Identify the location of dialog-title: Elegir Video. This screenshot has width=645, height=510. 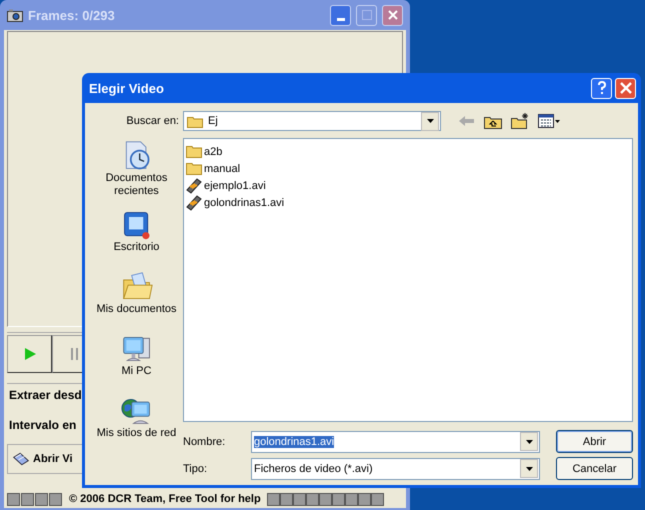
(126, 88).